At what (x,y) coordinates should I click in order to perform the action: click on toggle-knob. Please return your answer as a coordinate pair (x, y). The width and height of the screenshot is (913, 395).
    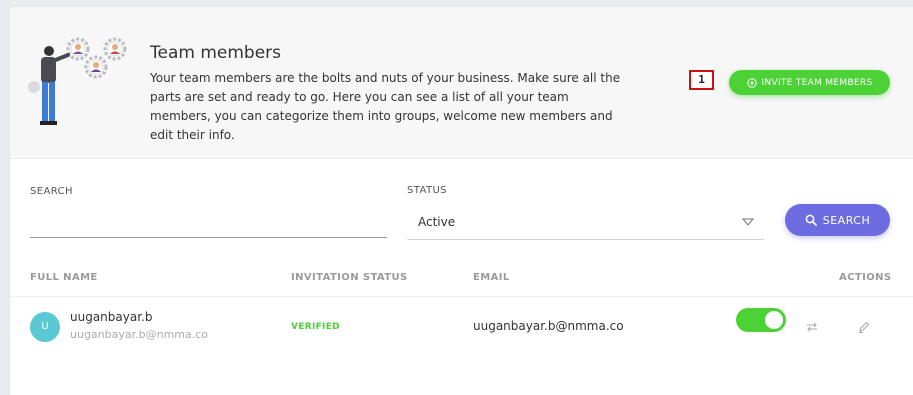
    Looking at the image, I should click on (774, 320).